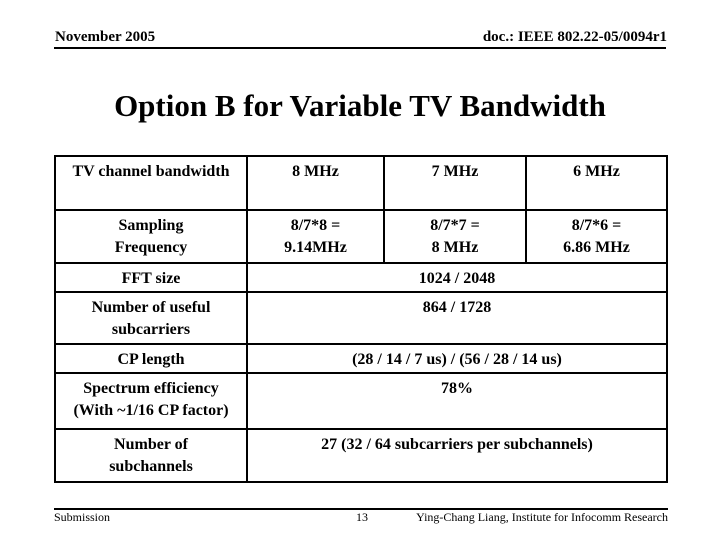 The image size is (720, 540). Describe the element at coordinates (151, 236) in the screenshot. I see `row-label: Sampling Frequency` at that location.